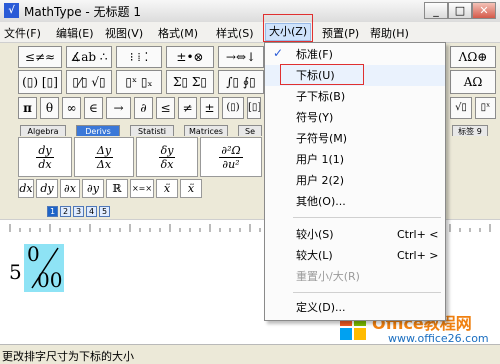 This screenshot has height=364, width=500. Describe the element at coordinates (389, 33) in the screenshot. I see `menu-help: 帮助(H)` at that location.